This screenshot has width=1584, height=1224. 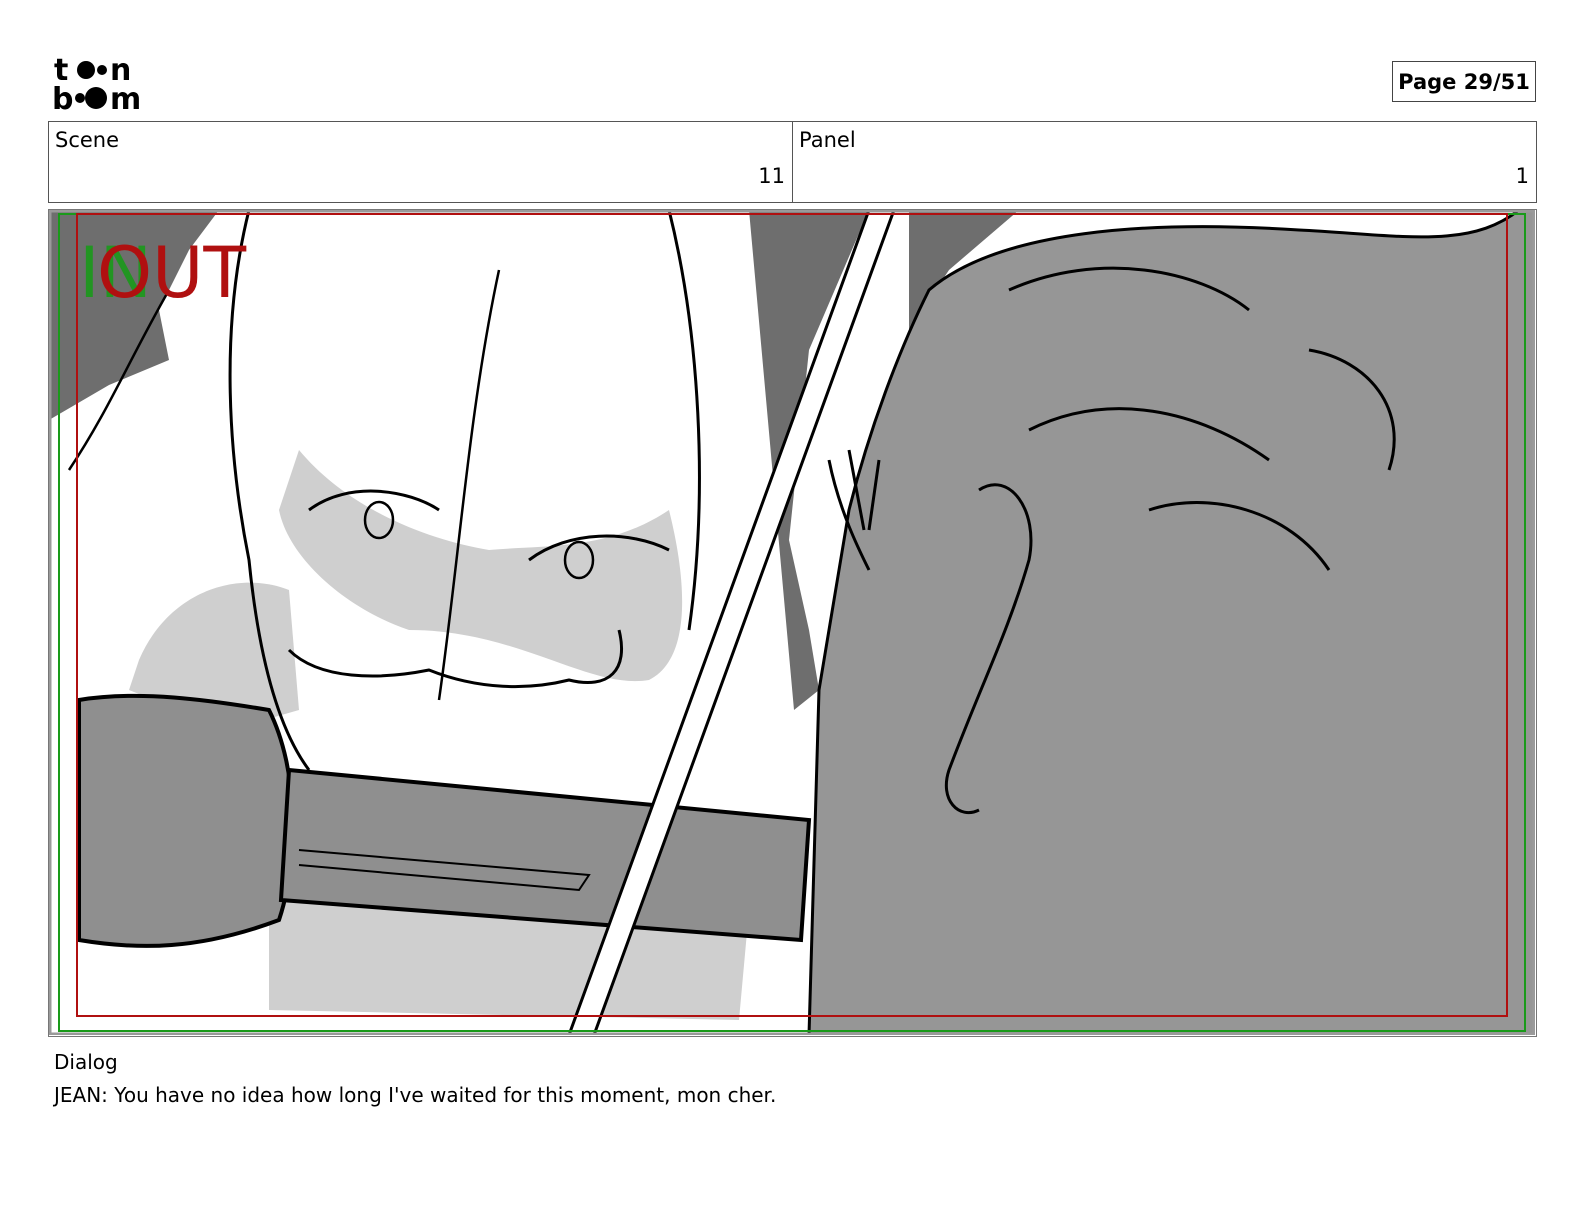 What do you see at coordinates (125, 97) in the screenshot?
I see `svg-text: m` at bounding box center [125, 97].